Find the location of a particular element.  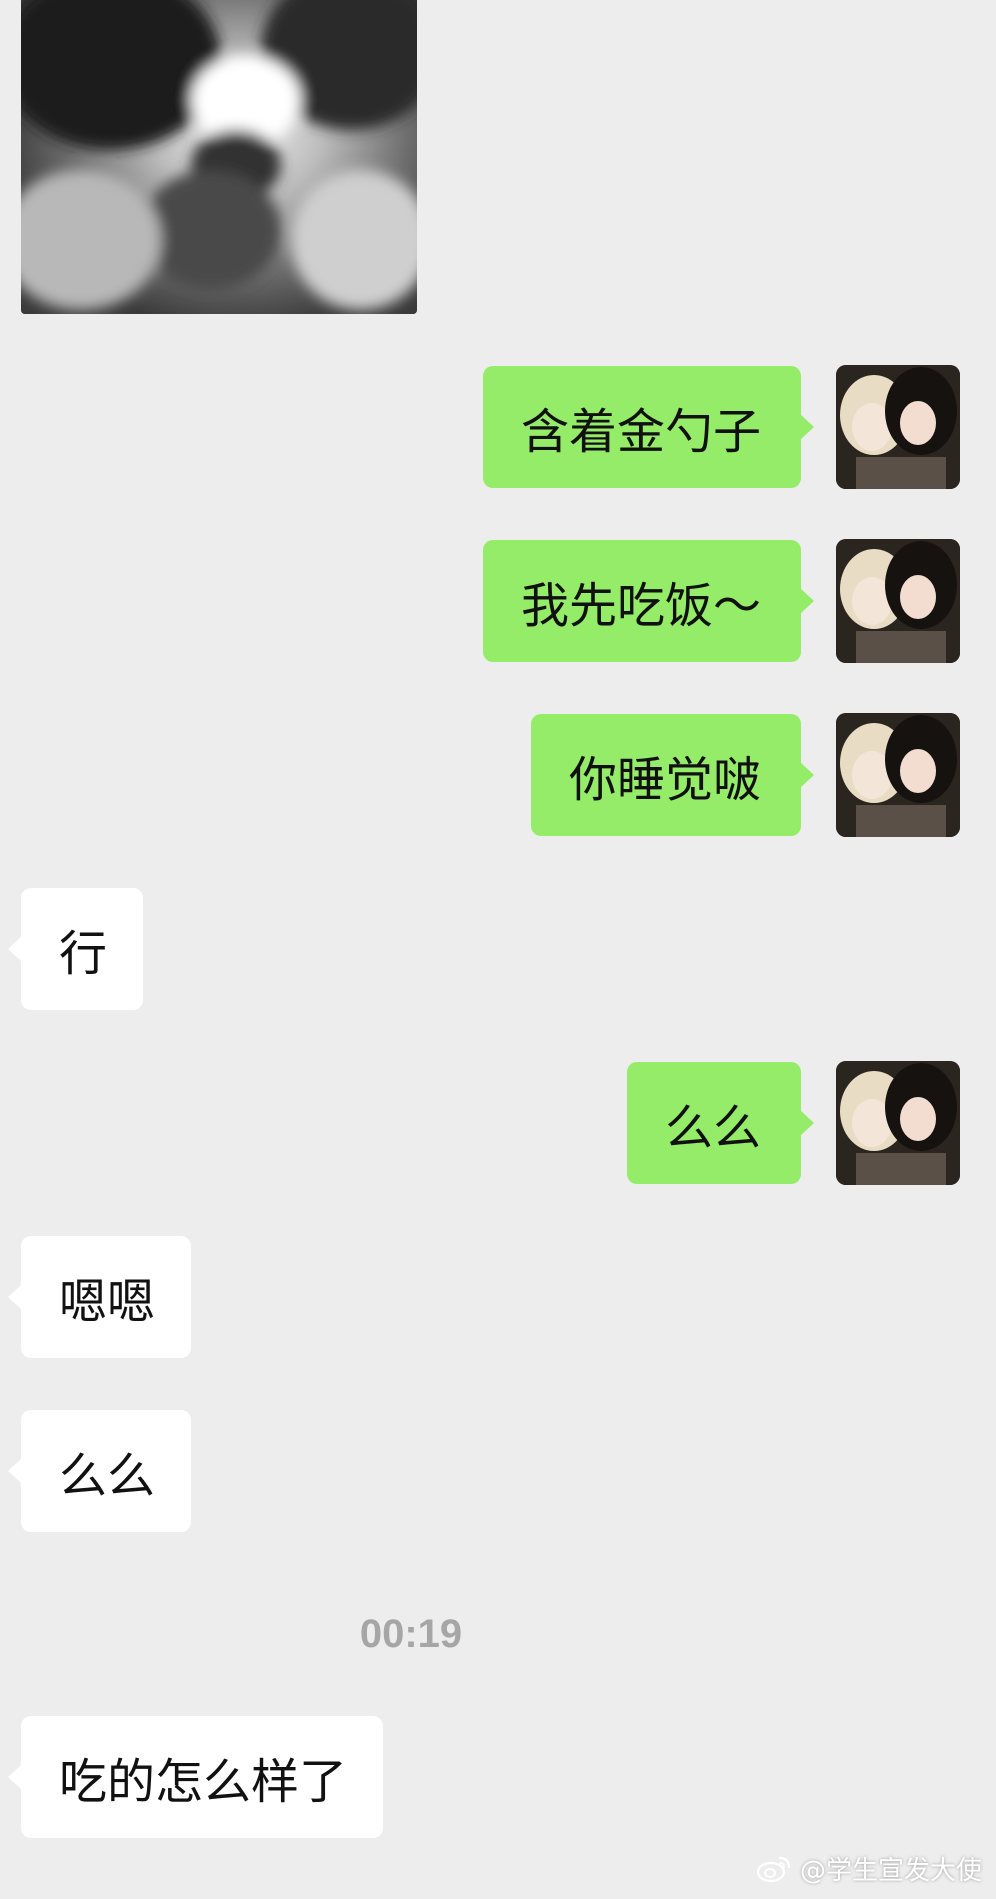

outgoing-message-bubble: 我先吃饭～ is located at coordinates (648, 601).